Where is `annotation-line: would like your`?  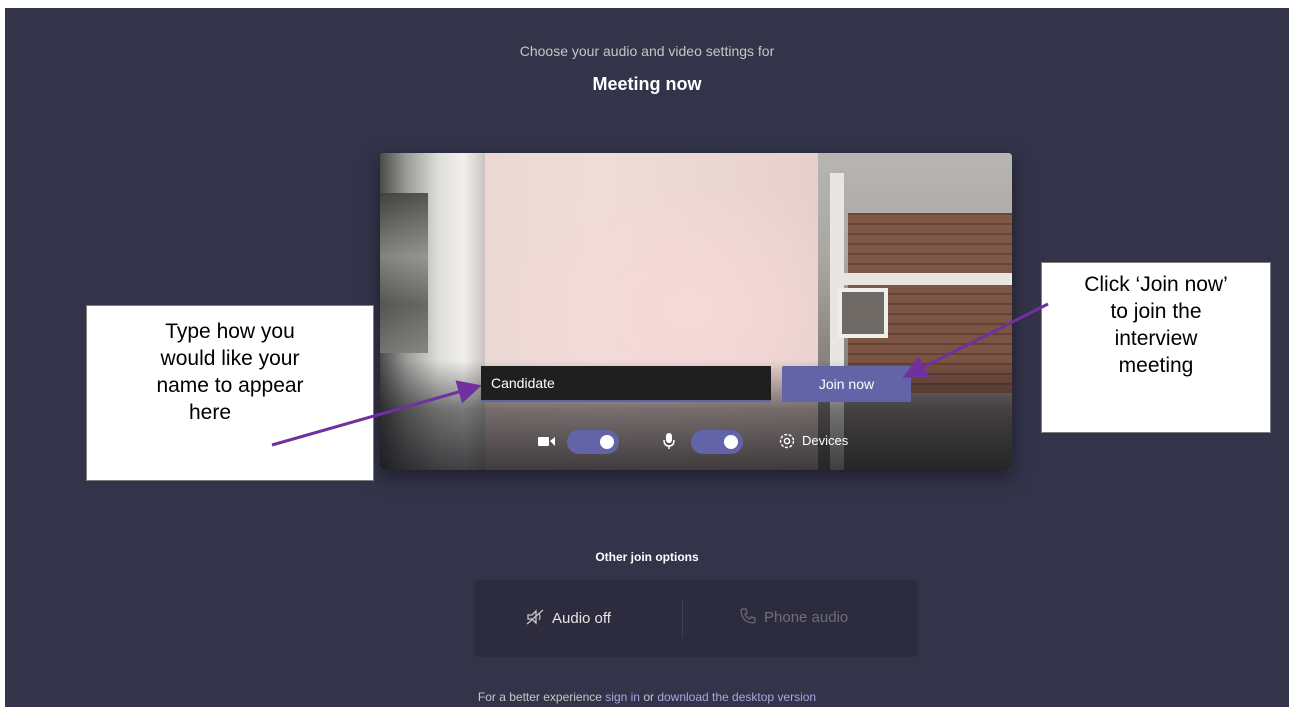
annotation-line: would like your is located at coordinates (230, 358).